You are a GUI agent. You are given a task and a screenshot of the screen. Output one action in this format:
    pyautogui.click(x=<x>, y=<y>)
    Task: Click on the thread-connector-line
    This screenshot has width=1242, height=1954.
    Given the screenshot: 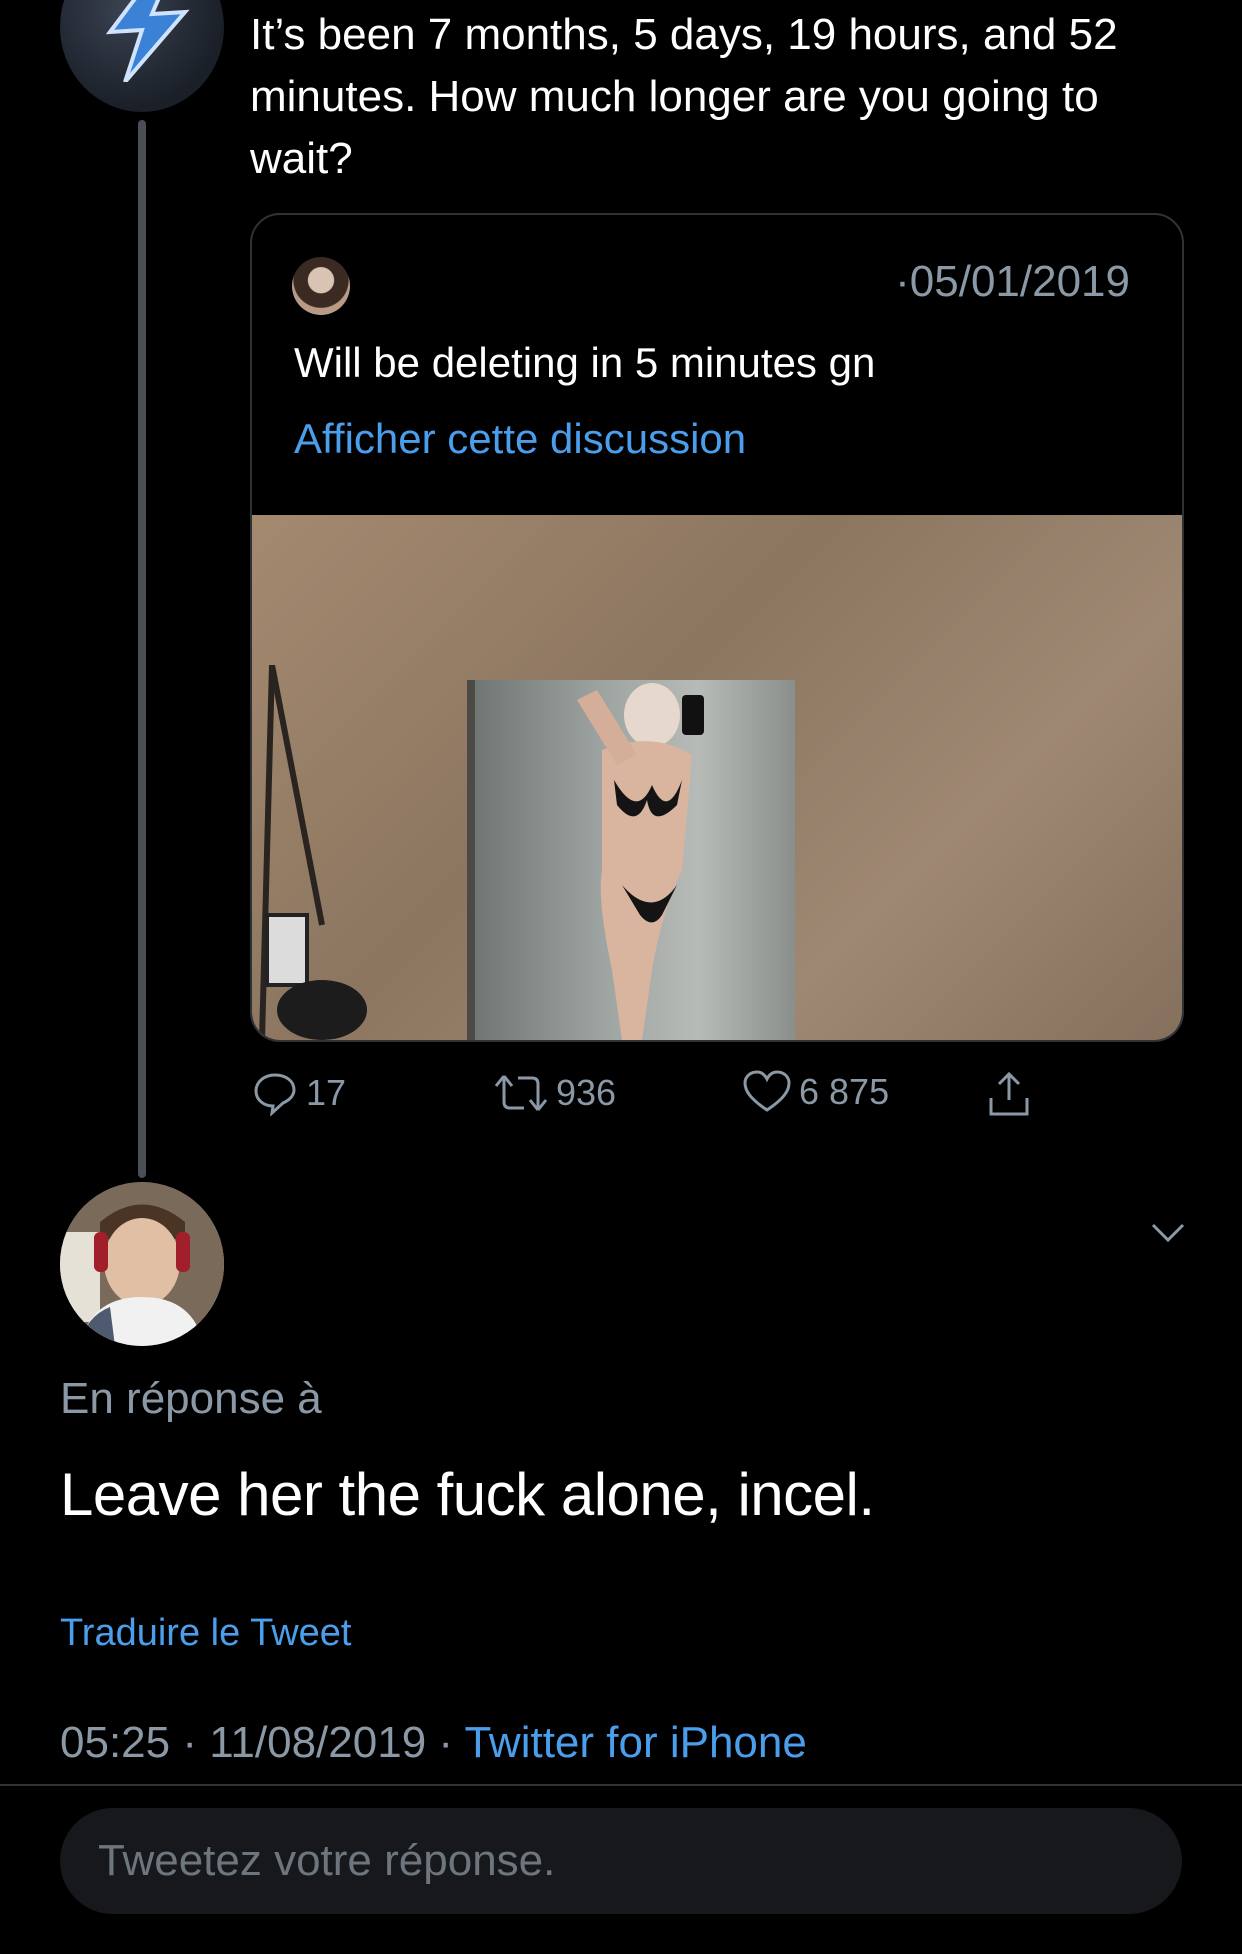 What is the action you would take?
    pyautogui.click(x=142, y=649)
    